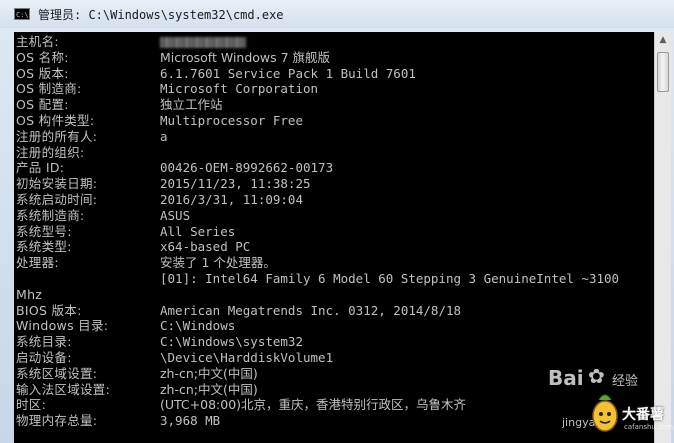  Describe the element at coordinates (334, 89) in the screenshot. I see `console-line: OS 制造商: Microsoft Corporation` at that location.